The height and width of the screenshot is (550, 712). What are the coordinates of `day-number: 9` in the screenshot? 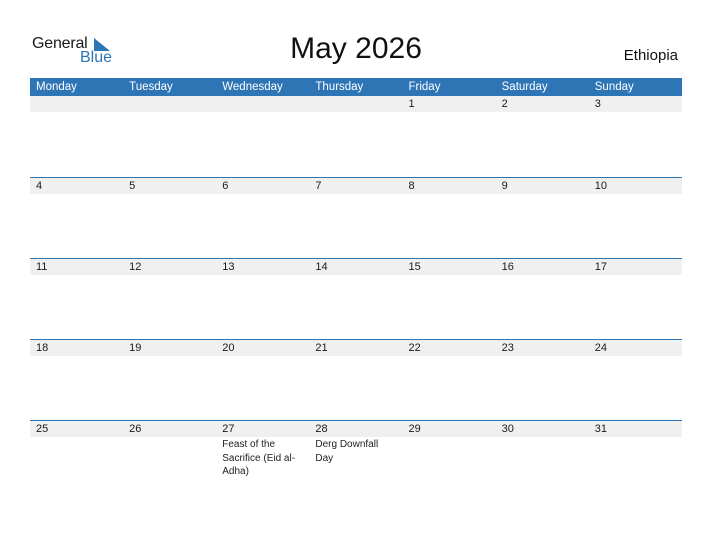 It's located at (504, 186).